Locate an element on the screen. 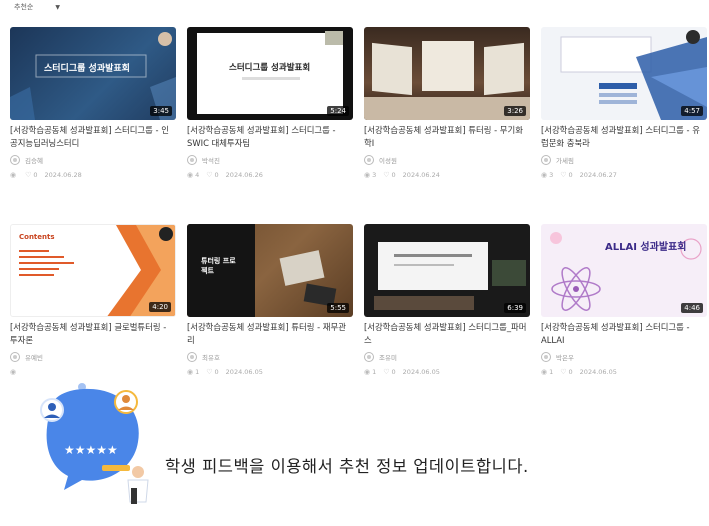 The width and height of the screenshot is (709, 526). thumbnail-text: Contents is located at coordinates (37, 237).